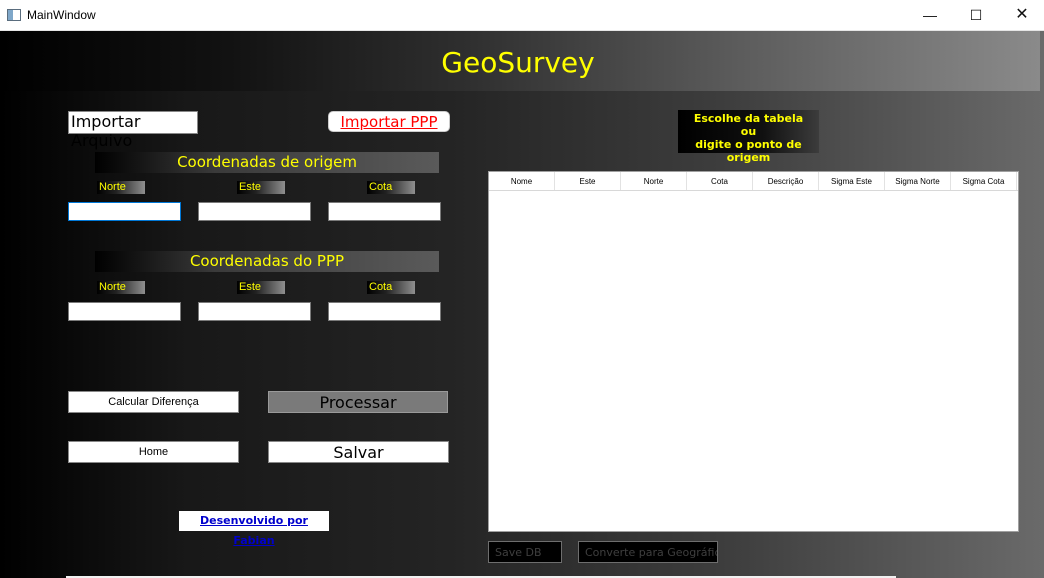 Image resolution: width=1044 pixels, height=578 pixels. I want to click on ppp-norte-label: Norte, so click(121, 287).